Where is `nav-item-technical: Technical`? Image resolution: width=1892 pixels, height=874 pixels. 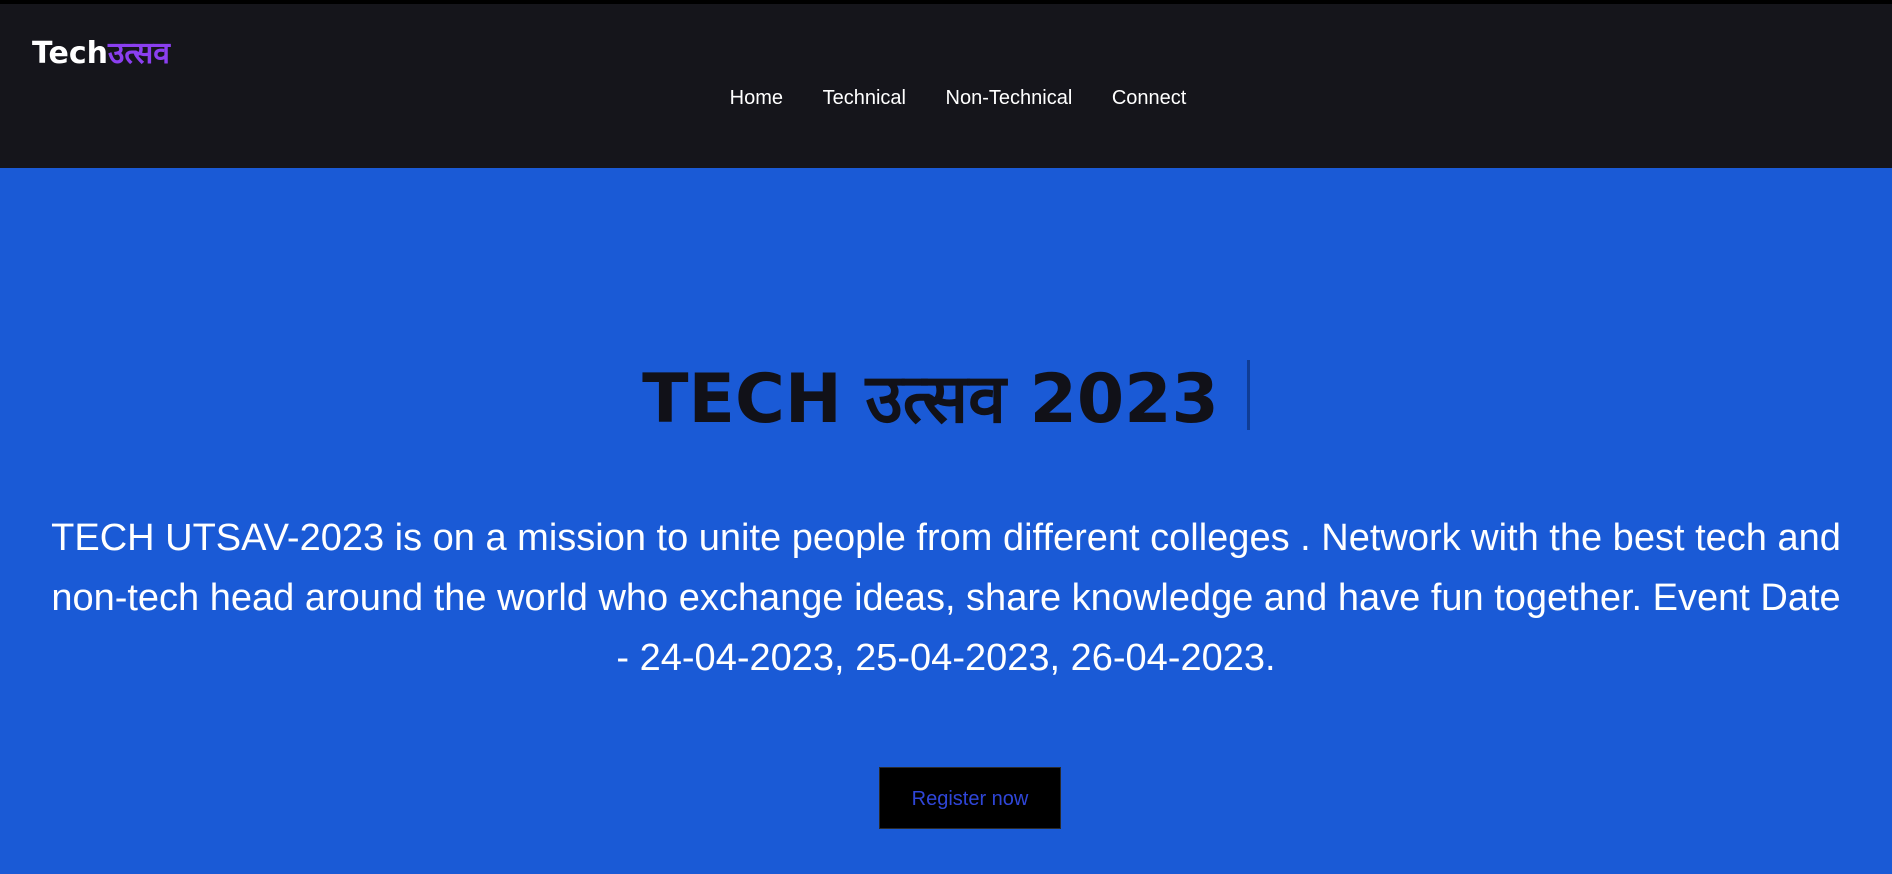
nav-item-technical: Technical is located at coordinates (864, 98).